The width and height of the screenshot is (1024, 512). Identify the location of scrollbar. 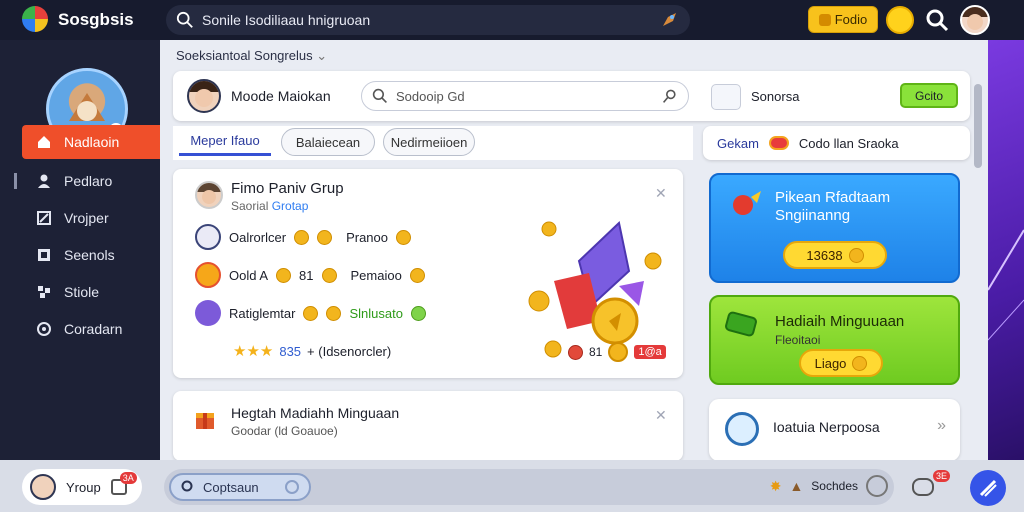
(978, 126).